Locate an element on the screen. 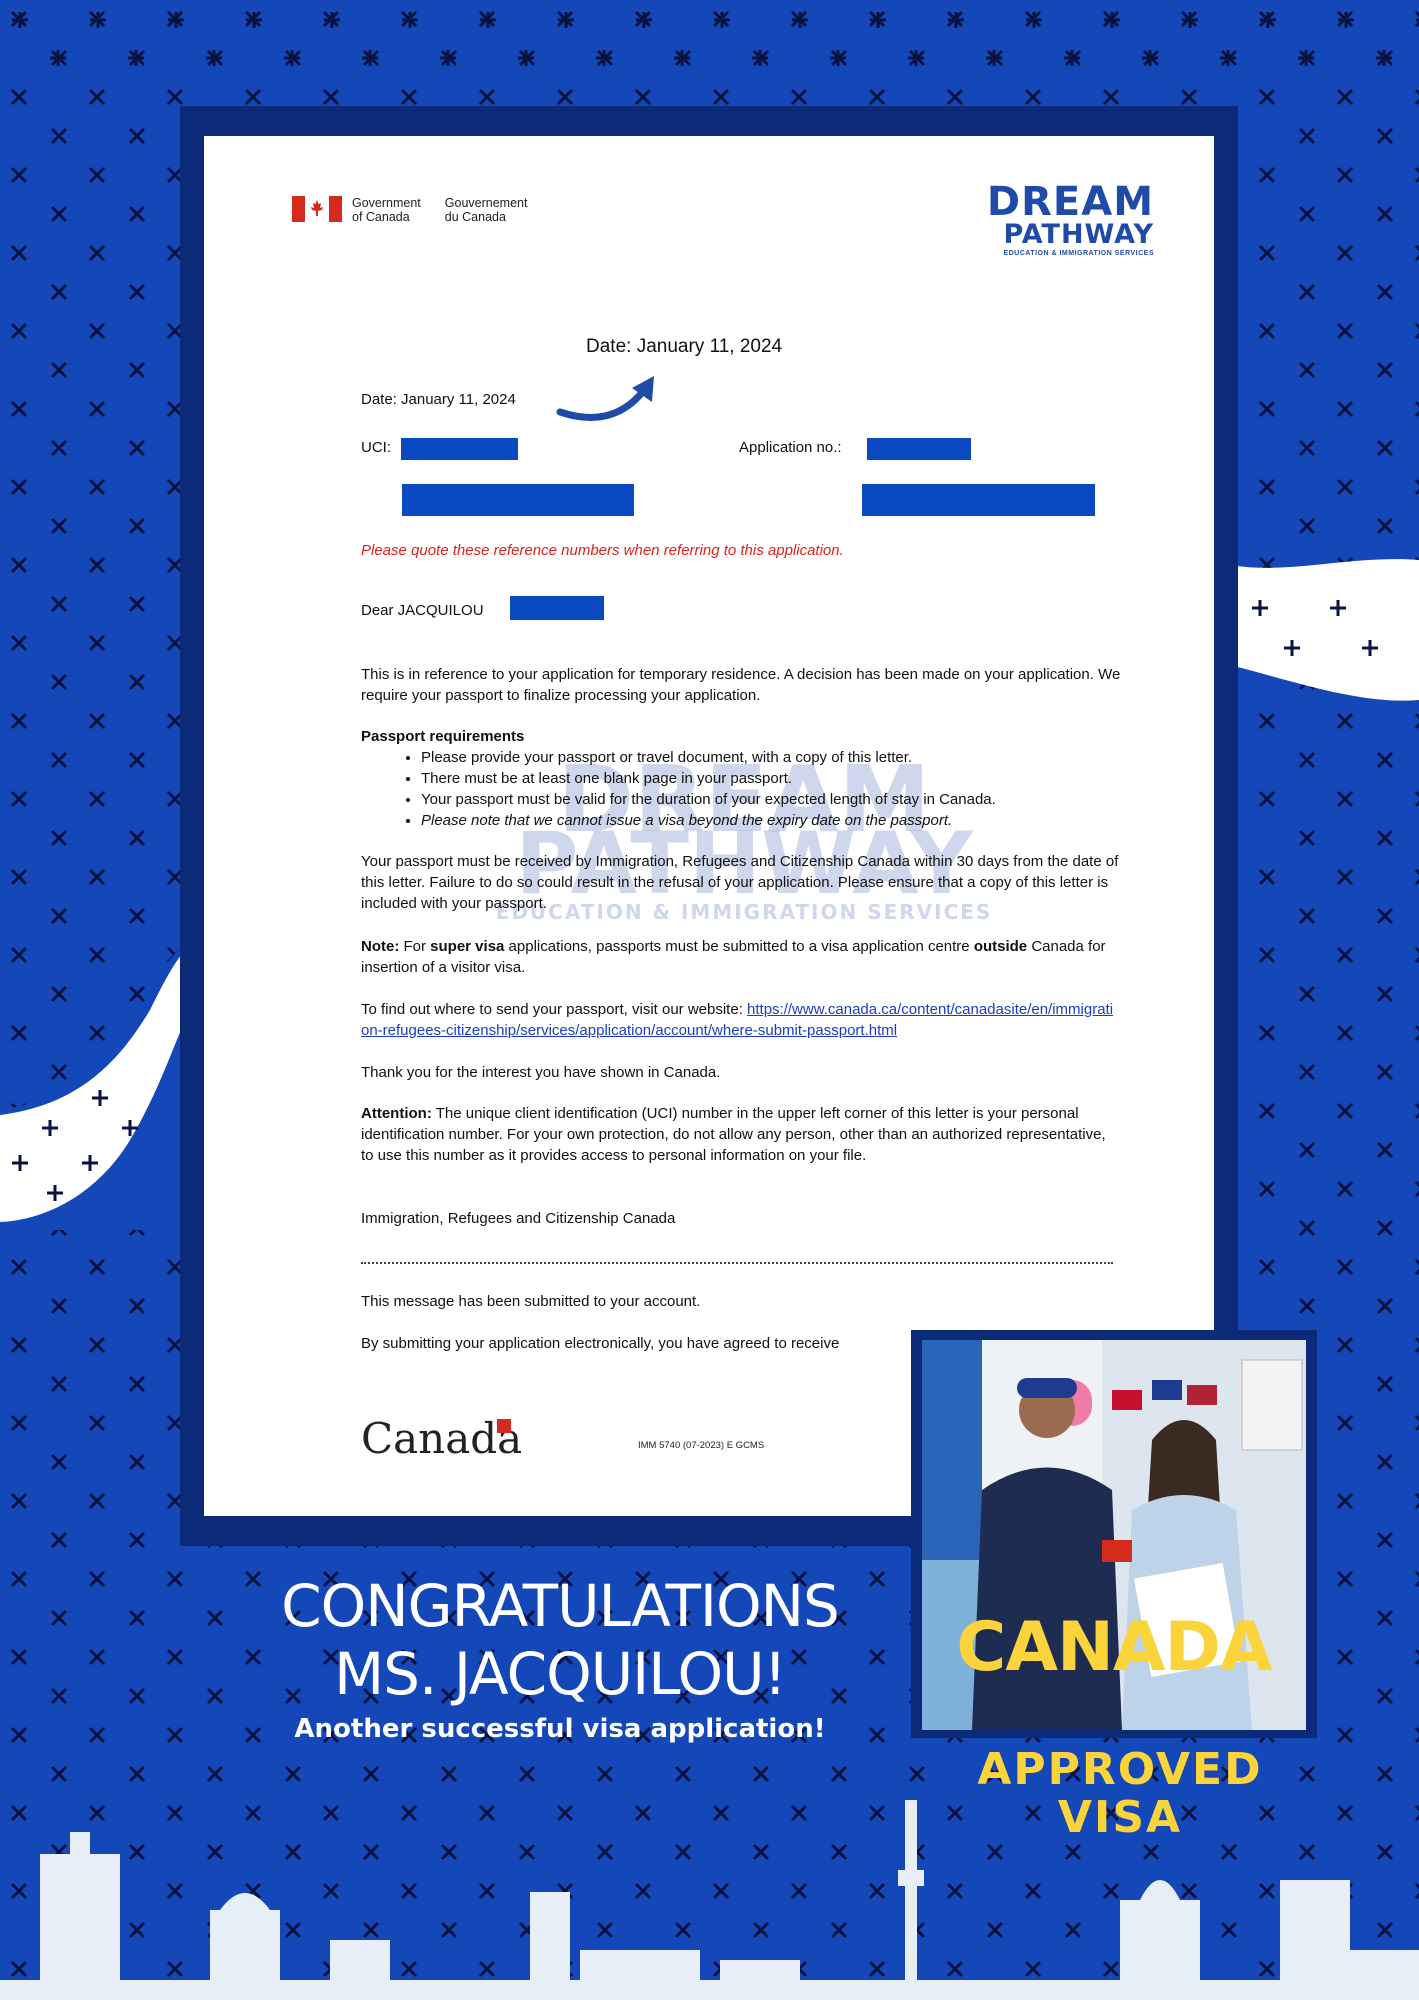  uci-barcode-redaction is located at coordinates (518, 500).